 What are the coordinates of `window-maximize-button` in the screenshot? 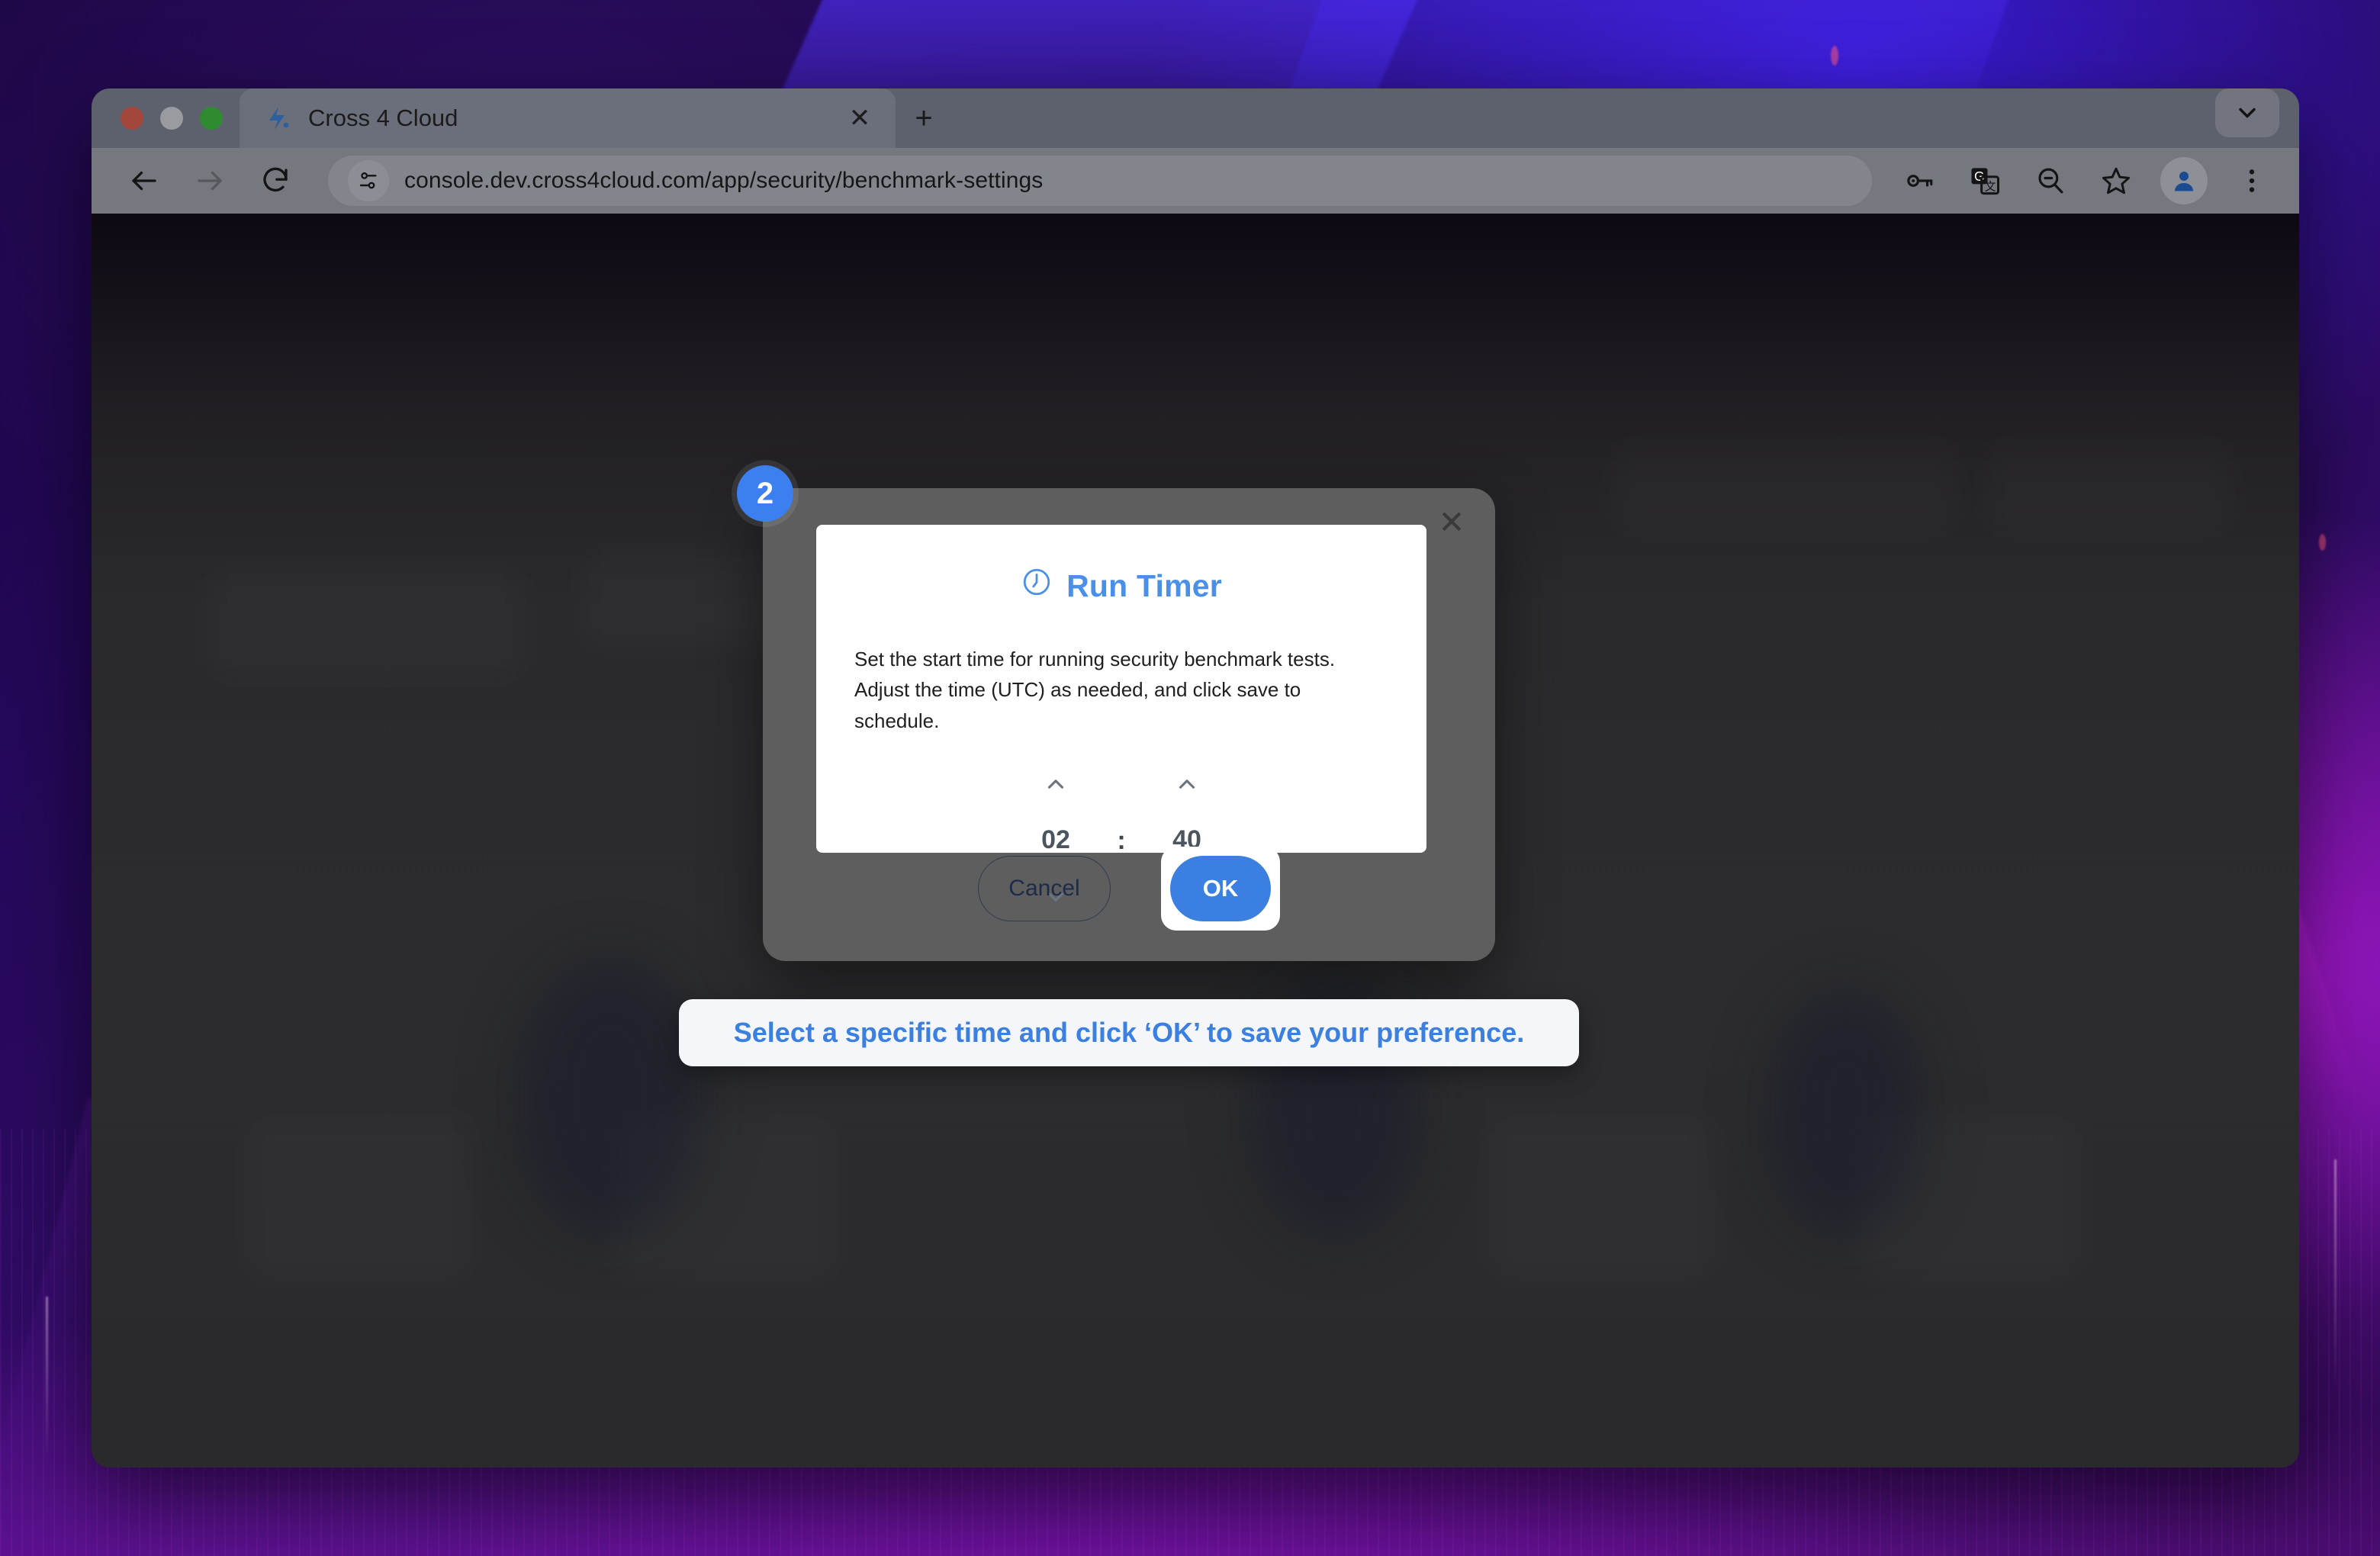 It's located at (211, 118).